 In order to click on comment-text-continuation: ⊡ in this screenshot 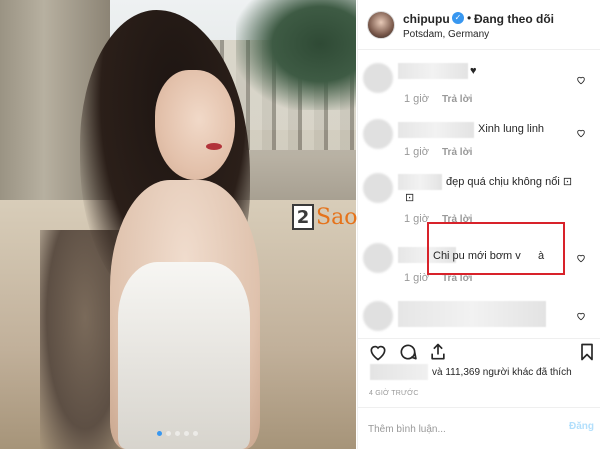, I will do `click(410, 198)`.